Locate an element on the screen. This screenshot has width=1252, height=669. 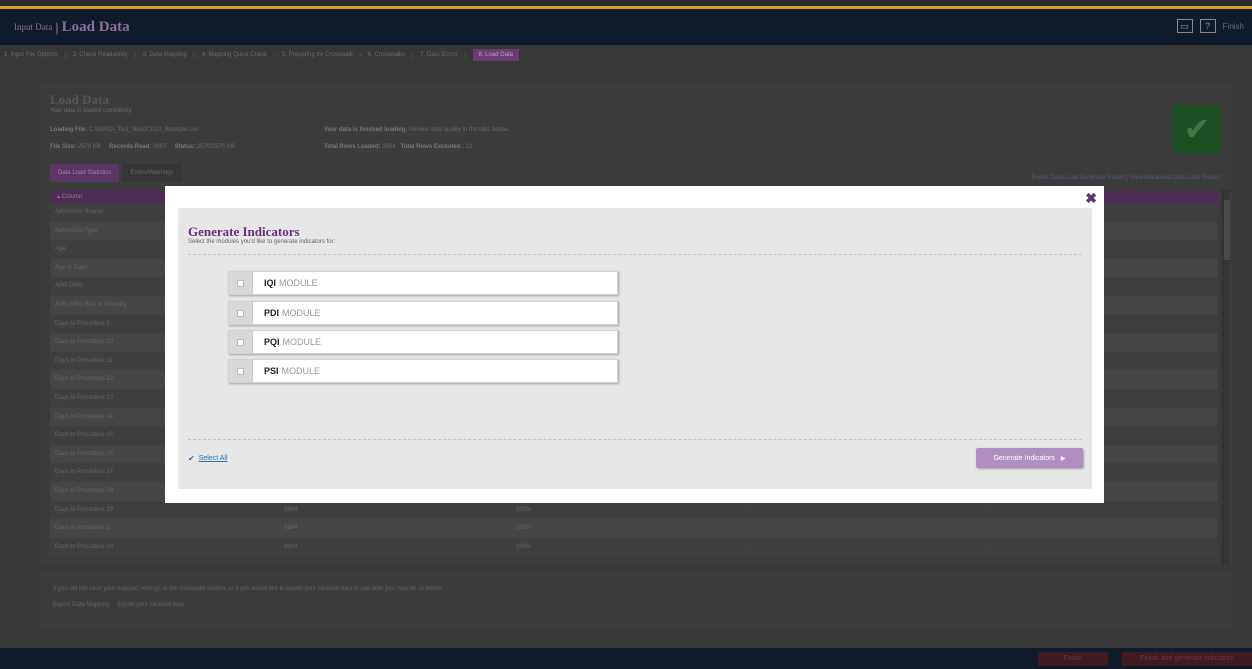
module-name: IQI is located at coordinates (270, 283).